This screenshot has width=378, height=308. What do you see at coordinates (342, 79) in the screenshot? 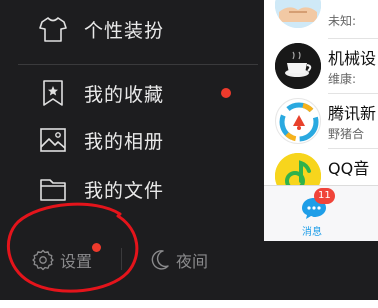
I see `chat-message: 维康:` at bounding box center [342, 79].